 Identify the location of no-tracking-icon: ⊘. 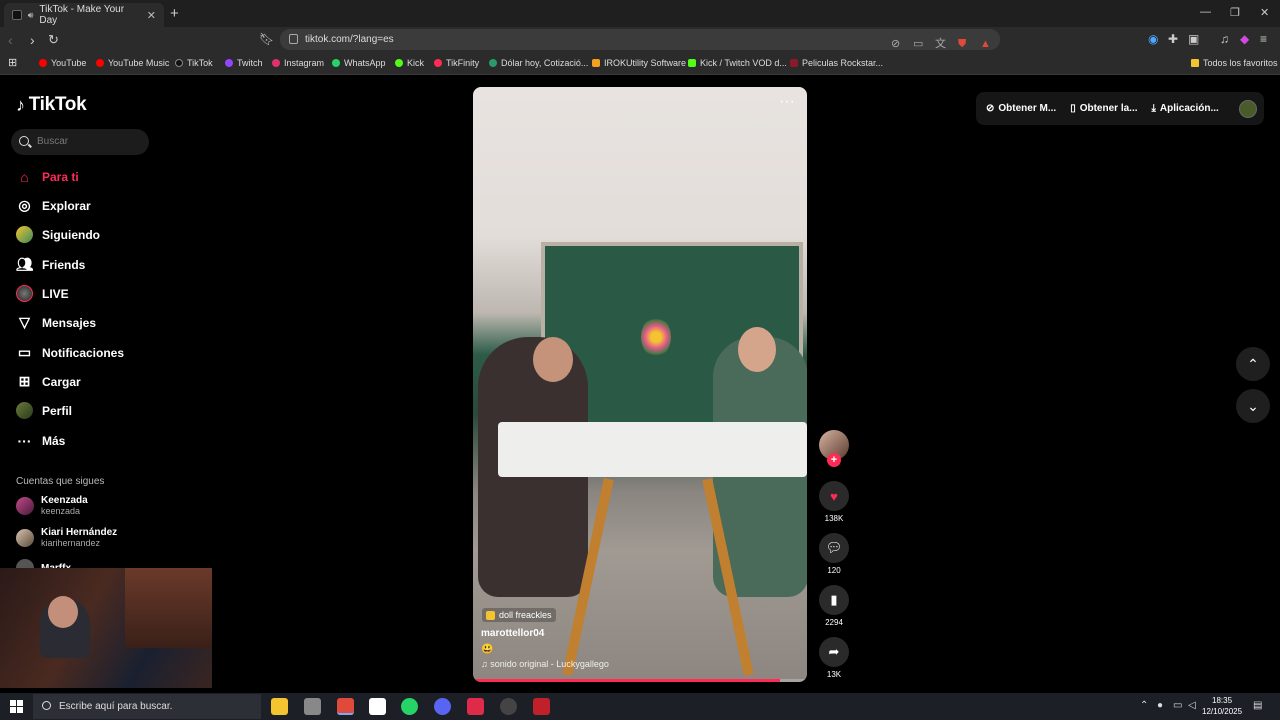
(895, 44).